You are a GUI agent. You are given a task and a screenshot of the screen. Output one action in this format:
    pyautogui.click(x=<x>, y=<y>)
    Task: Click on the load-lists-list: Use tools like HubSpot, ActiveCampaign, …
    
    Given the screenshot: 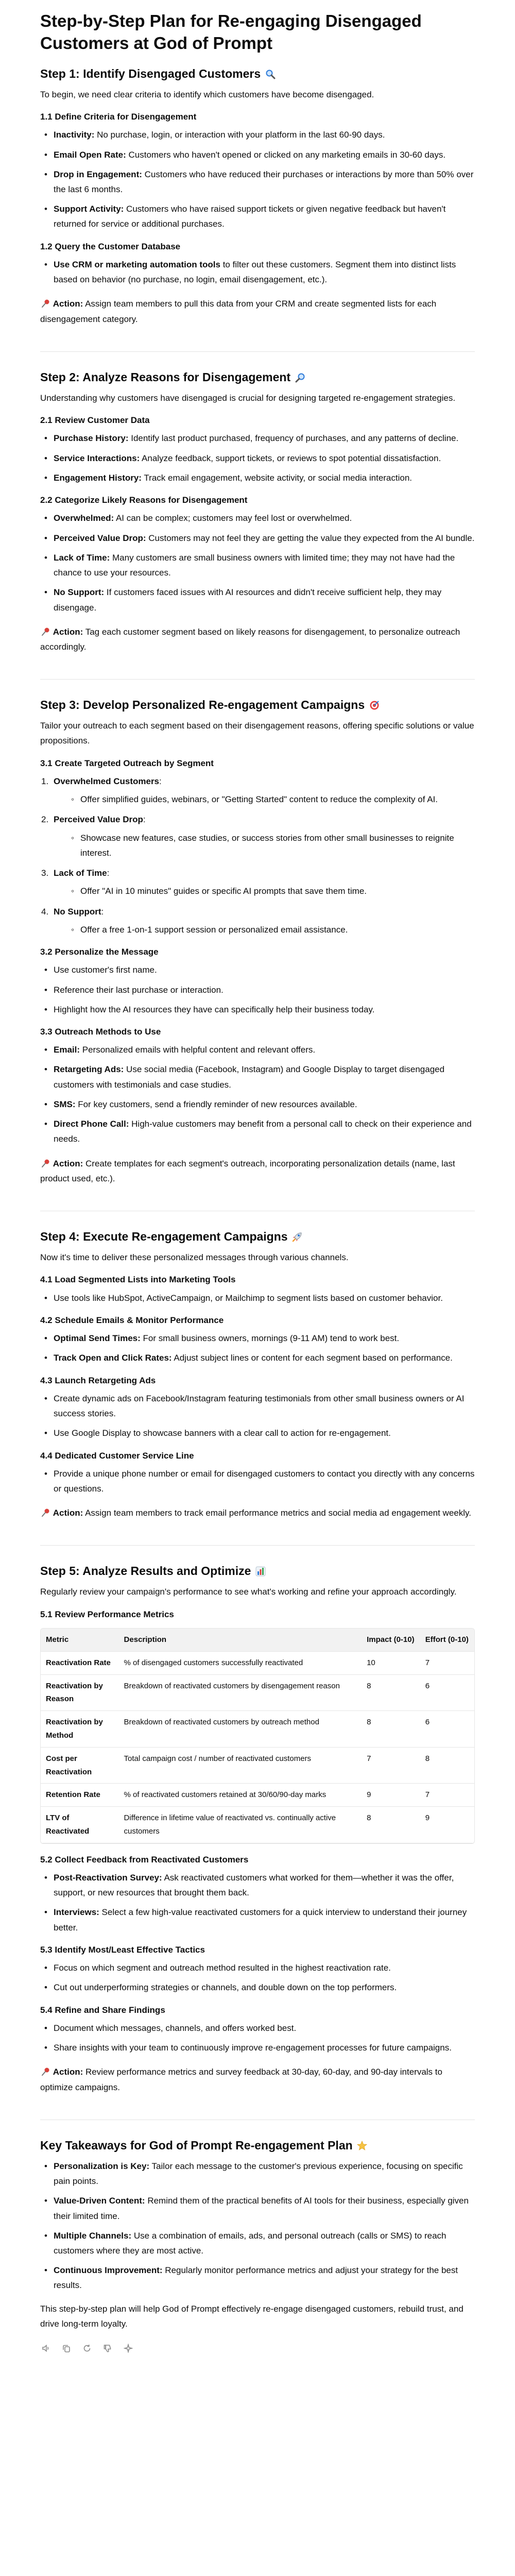 What is the action you would take?
    pyautogui.click(x=257, y=1299)
    